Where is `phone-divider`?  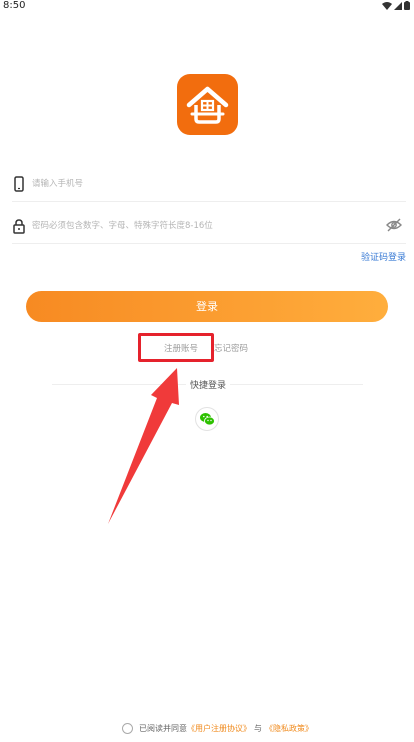 phone-divider is located at coordinates (209, 201).